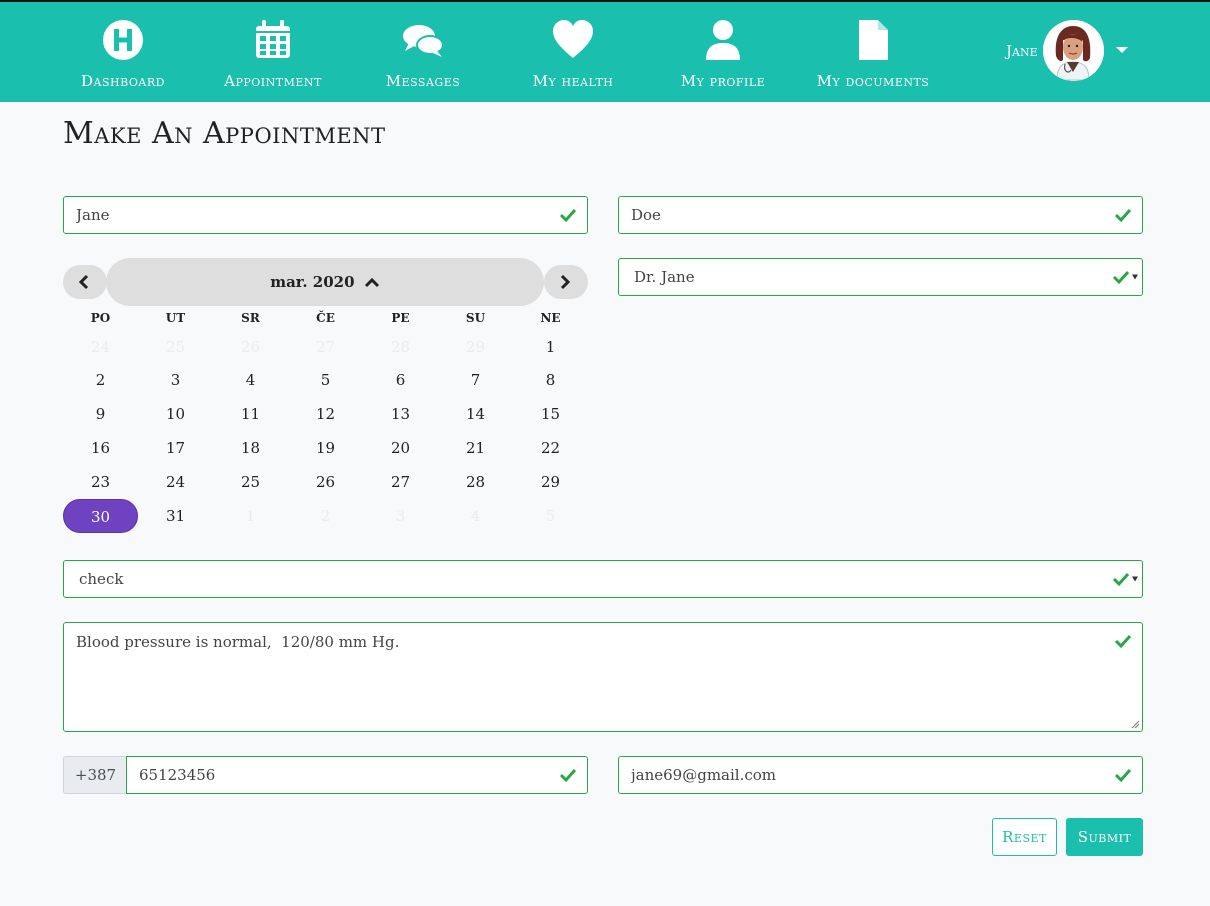 Image resolution: width=1210 pixels, height=906 pixels. Describe the element at coordinates (175, 518) in the screenshot. I see `calendar-day: 31` at that location.